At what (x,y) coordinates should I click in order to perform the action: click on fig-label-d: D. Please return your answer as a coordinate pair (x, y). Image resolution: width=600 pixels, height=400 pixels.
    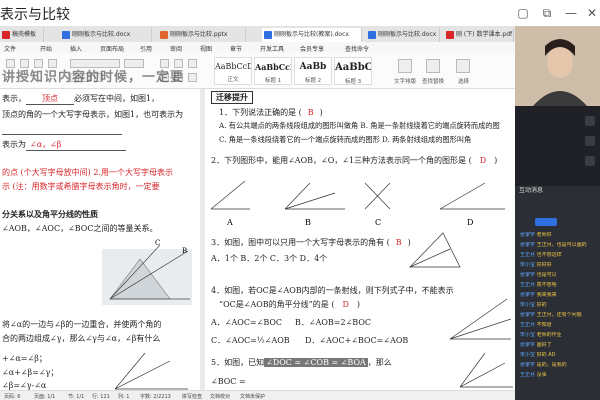
    Looking at the image, I should click on (470, 222).